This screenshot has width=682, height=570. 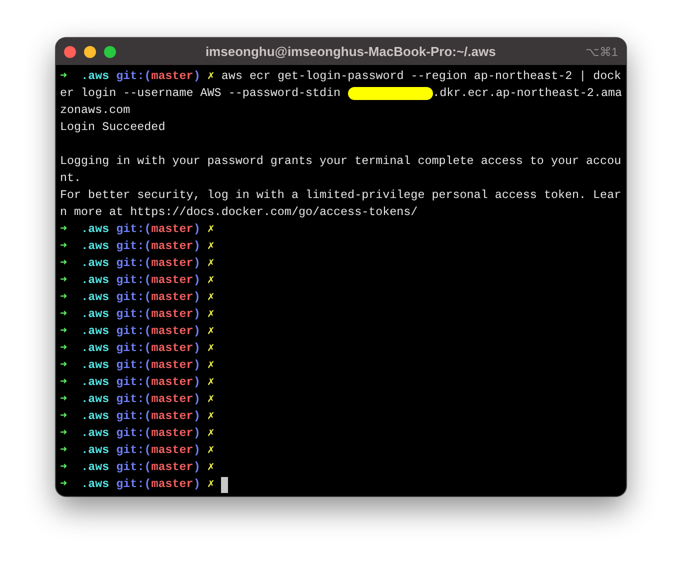 I want to click on command-text: er login --username AWS --password-stdin, so click(x=201, y=93).